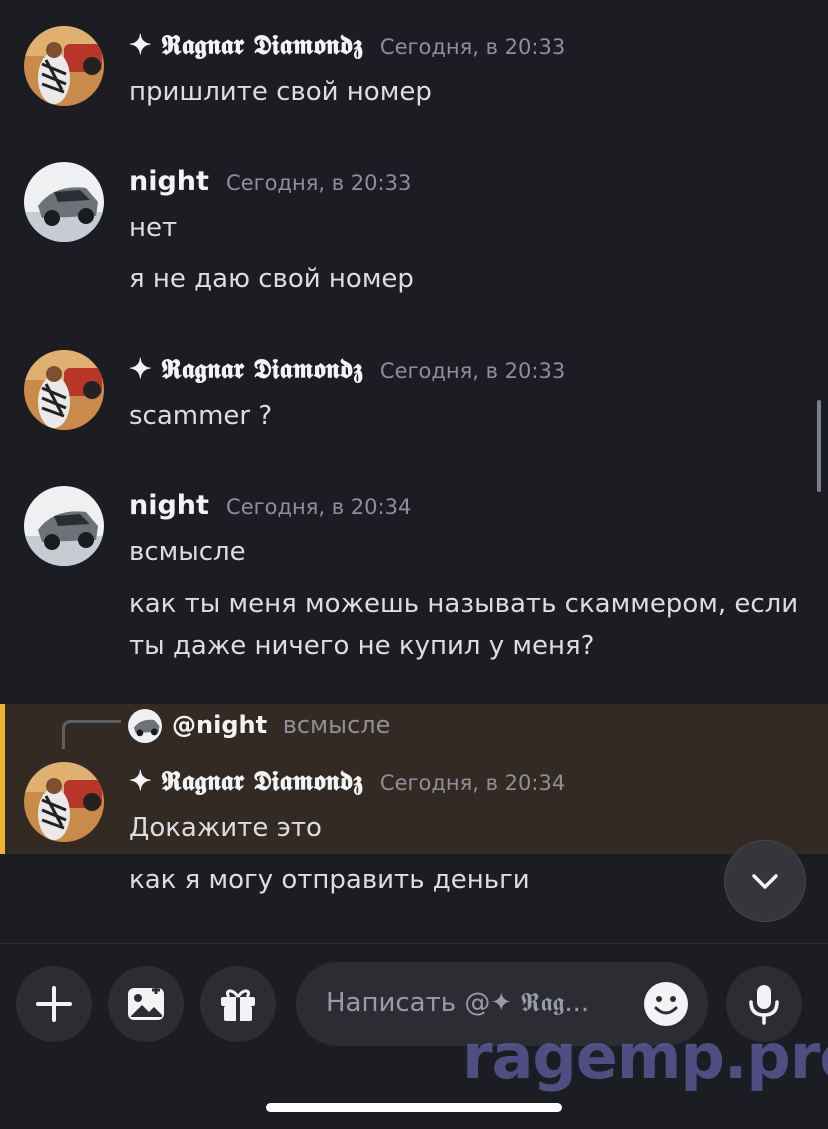  Describe the element at coordinates (225, 828) in the screenshot. I see `message-text: Докажите это` at that location.